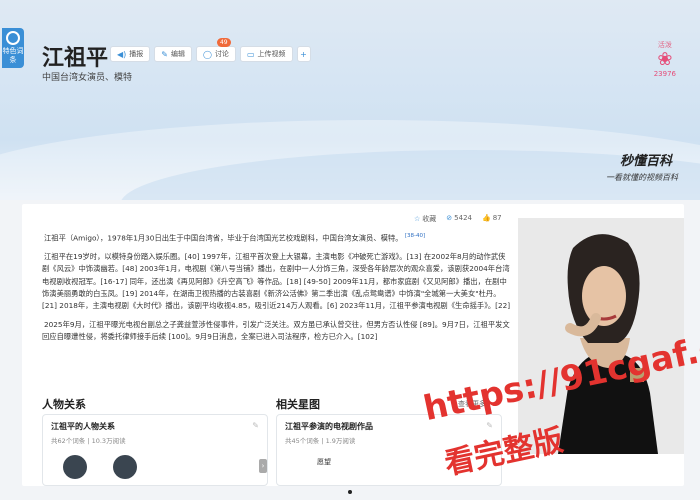 Image resolution: width=700 pixels, height=500 pixels. What do you see at coordinates (13, 38) in the screenshot?
I see `featured-icon` at bounding box center [13, 38].